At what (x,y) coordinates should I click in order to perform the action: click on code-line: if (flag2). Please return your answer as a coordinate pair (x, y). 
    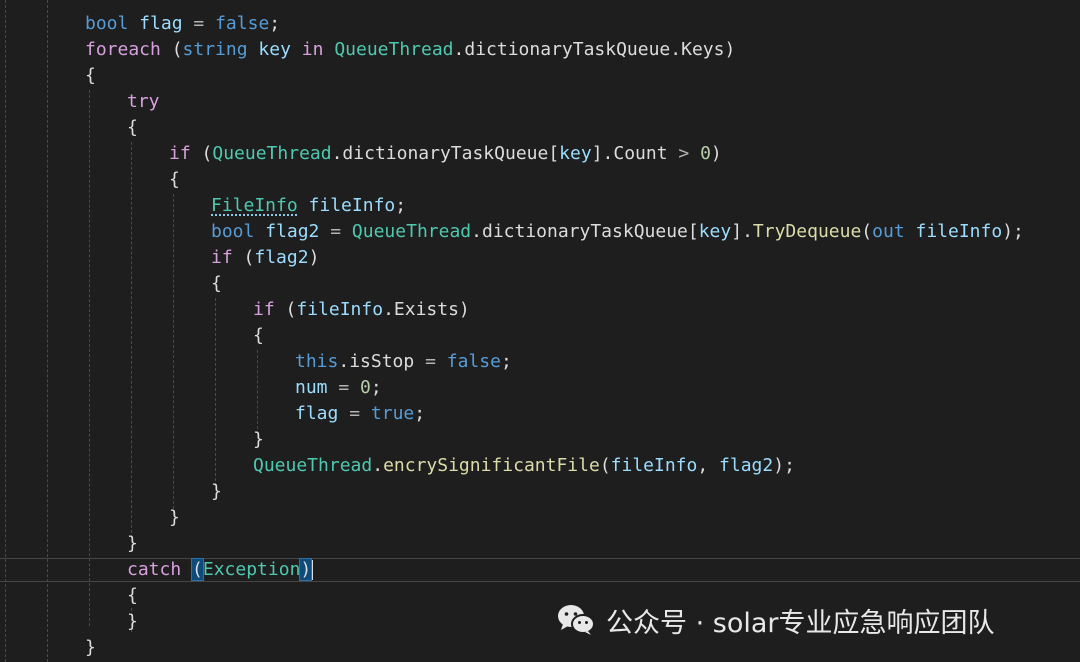
    Looking at the image, I should click on (265, 258).